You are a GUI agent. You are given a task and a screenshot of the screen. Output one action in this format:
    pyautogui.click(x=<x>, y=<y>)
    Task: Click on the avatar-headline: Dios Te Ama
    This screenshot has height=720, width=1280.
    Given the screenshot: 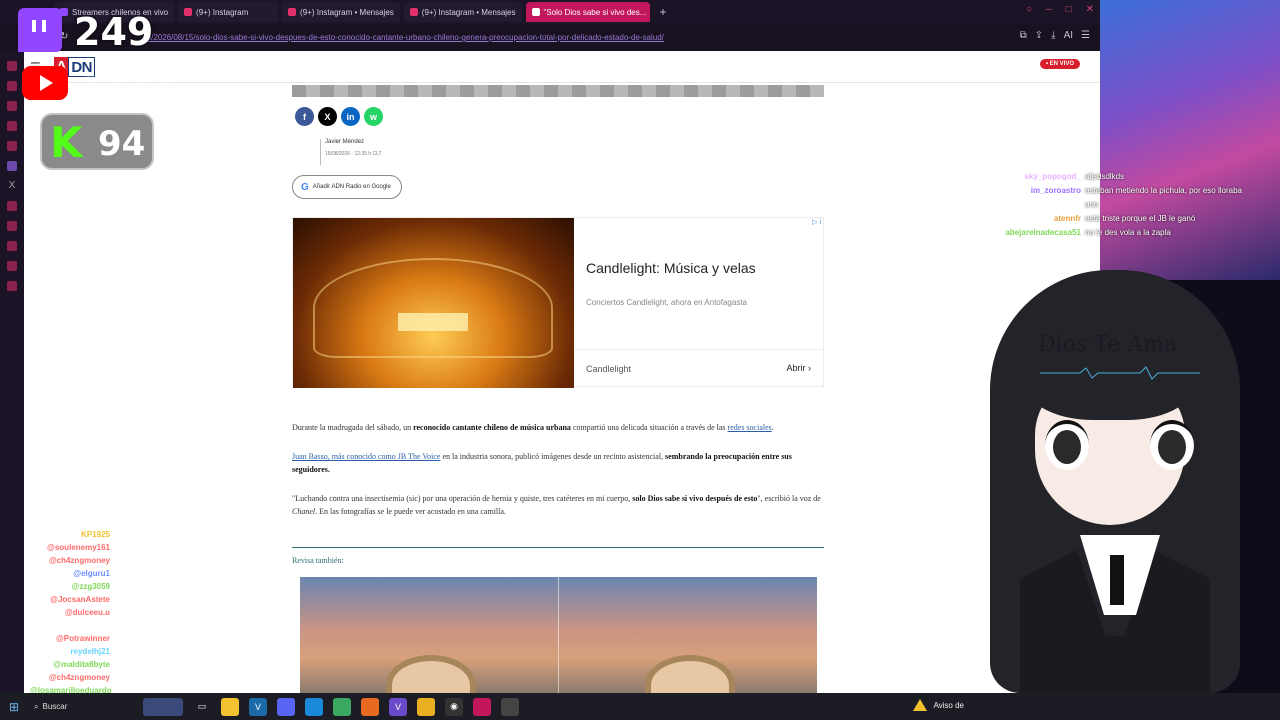 What is the action you would take?
    pyautogui.click(x=1108, y=344)
    